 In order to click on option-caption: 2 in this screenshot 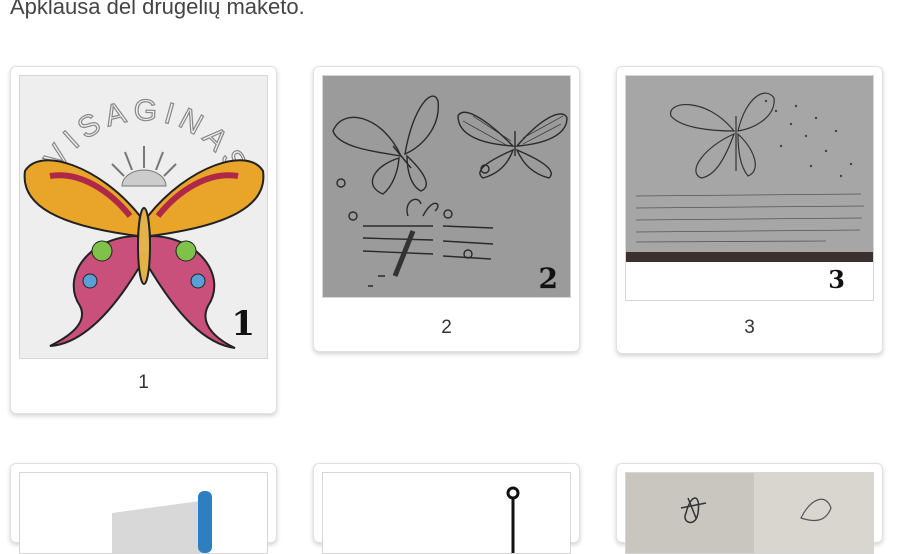, I will do `click(446, 327)`.